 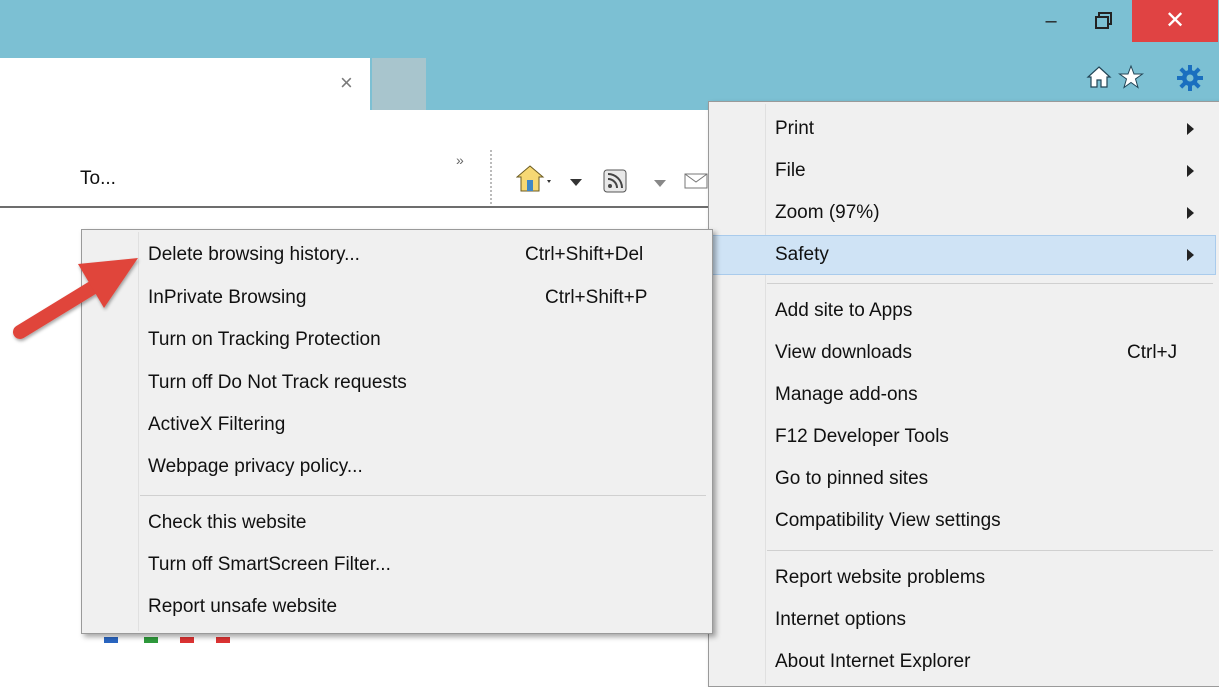 I want to click on close-window-button: ✕, so click(x=1175, y=21).